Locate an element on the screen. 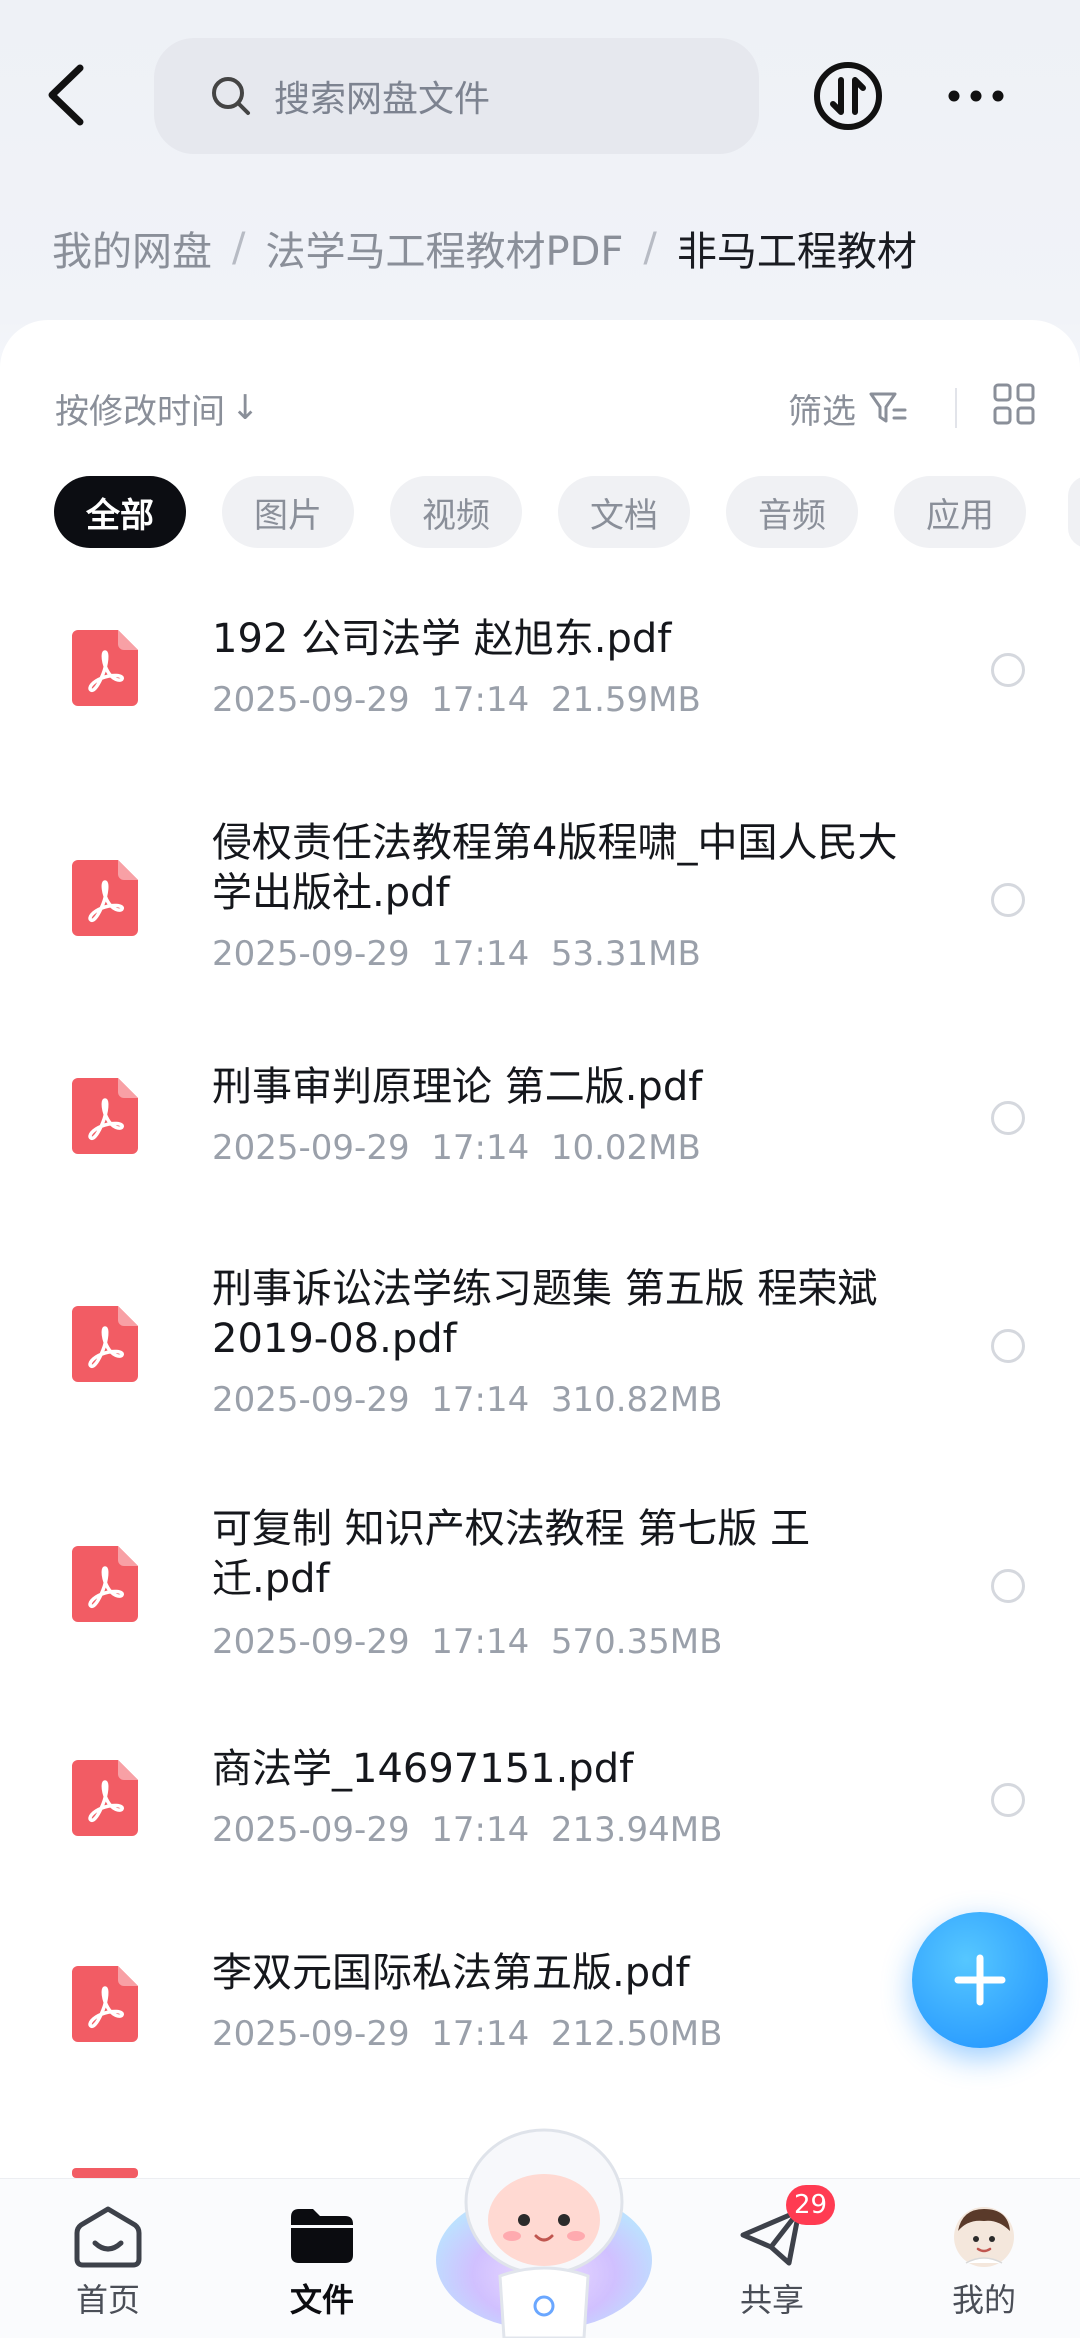  mascot-assistant-icon is located at coordinates (544, 2229).